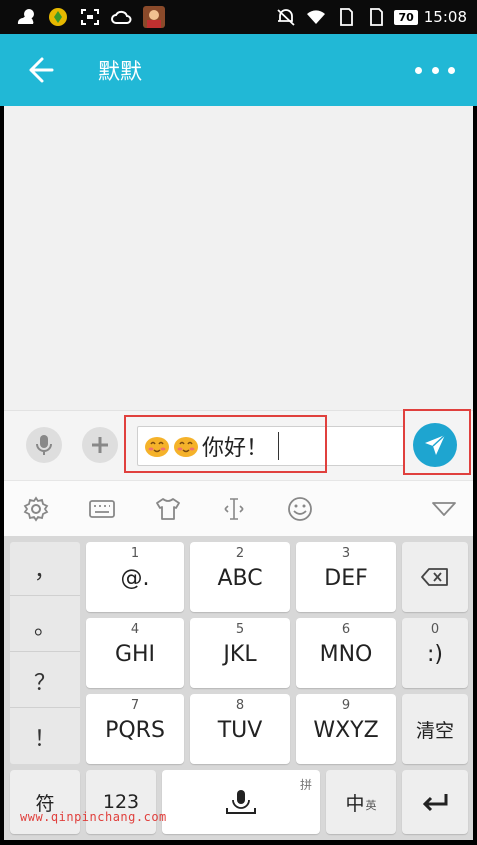 The height and width of the screenshot is (845, 477). What do you see at coordinates (45, 737) in the screenshot?
I see `symbol-key: ！` at bounding box center [45, 737].